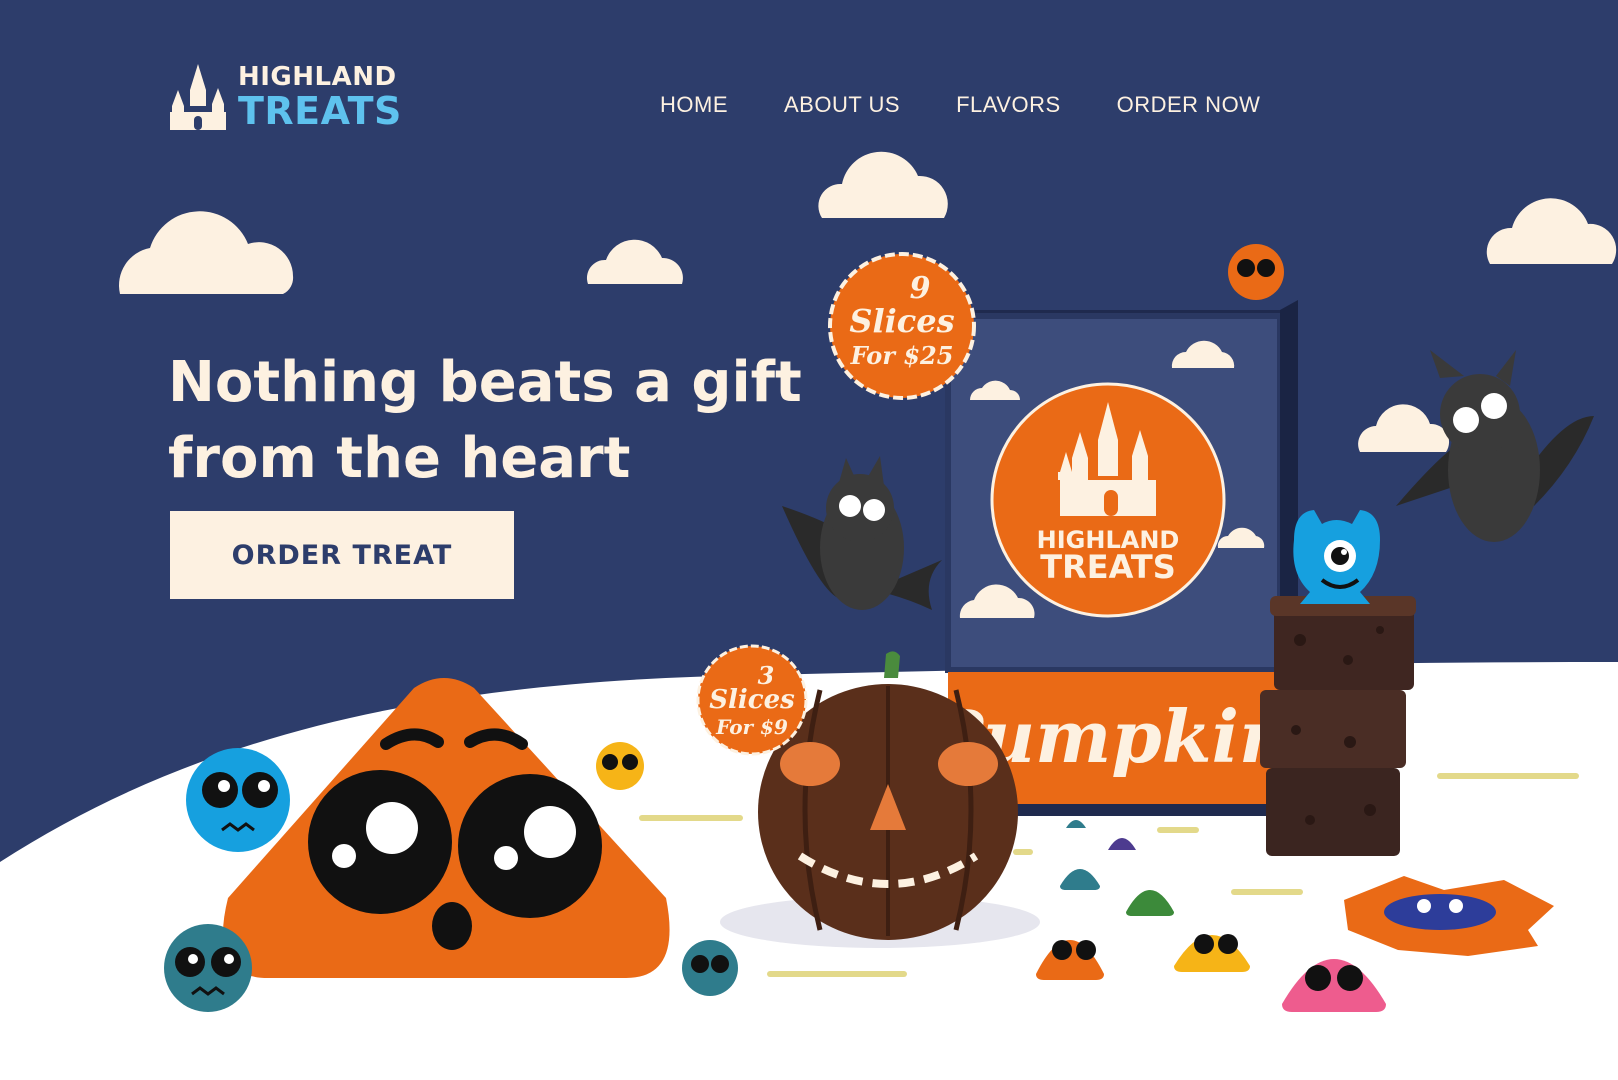  What do you see at coordinates (485, 382) in the screenshot?
I see `hero-headline-line1: Nothing beats a gift` at bounding box center [485, 382].